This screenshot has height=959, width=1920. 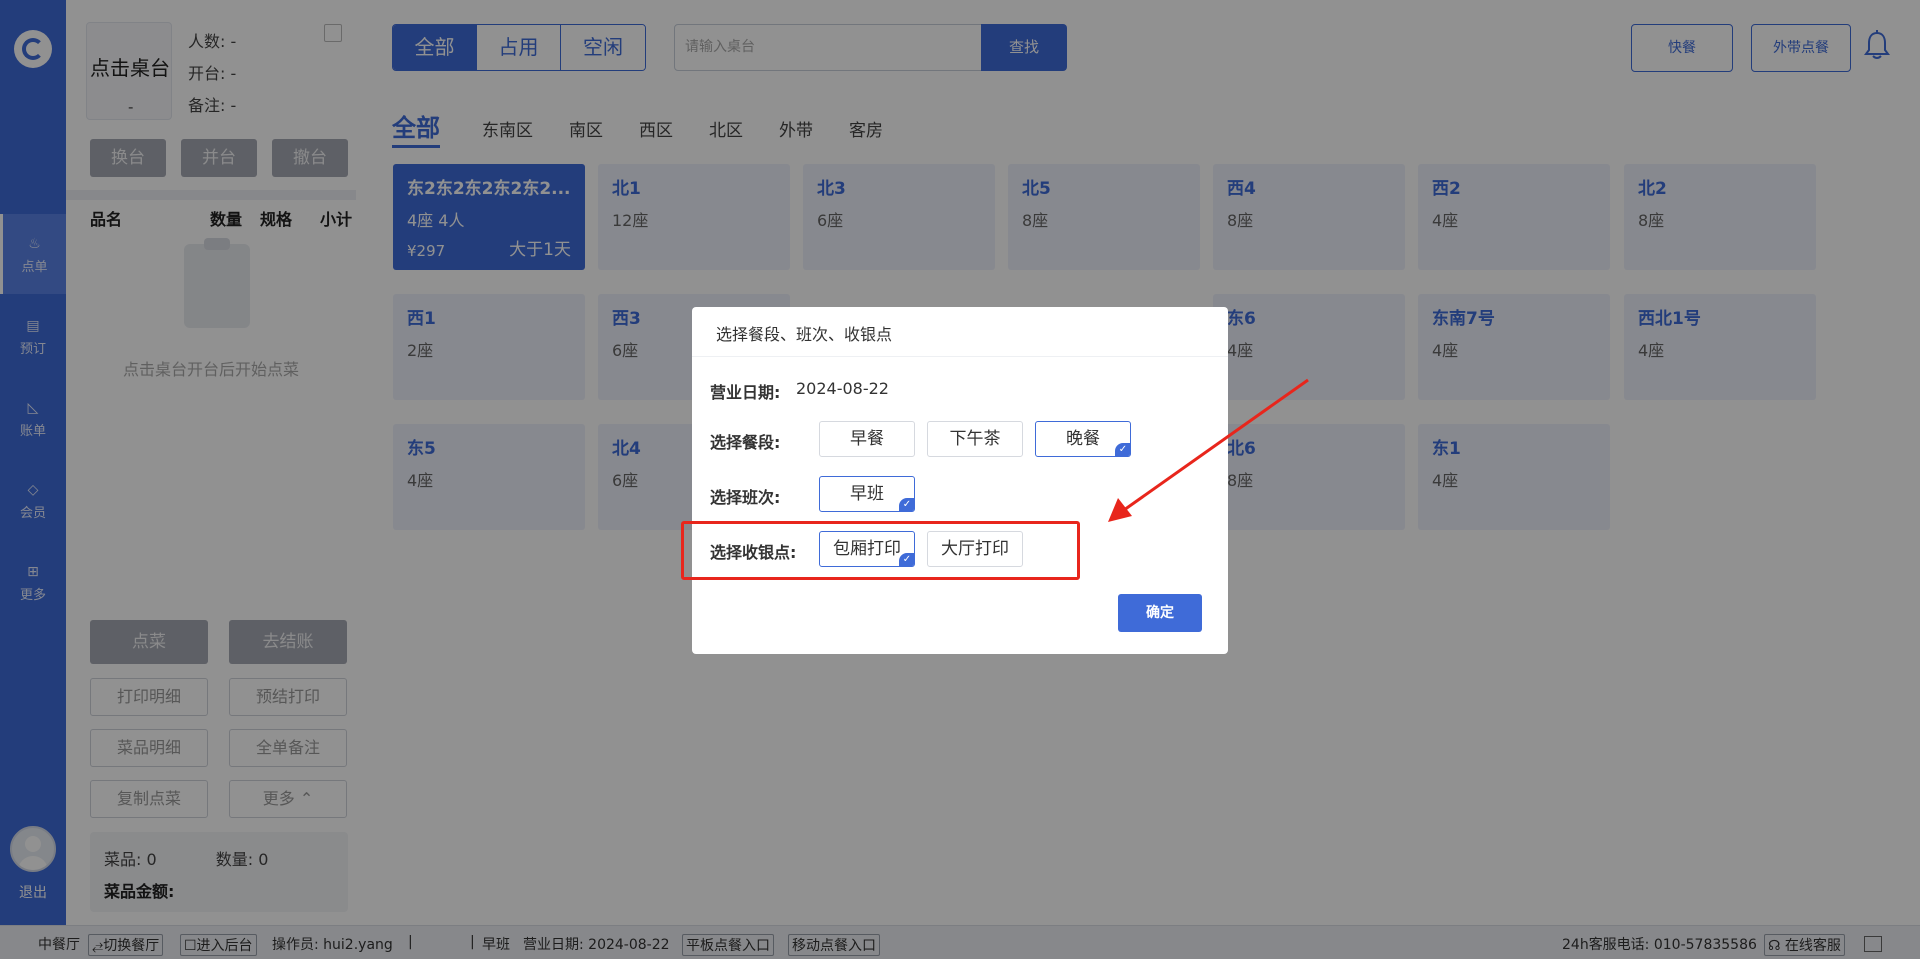 I want to click on date-value: 2024-08-22, so click(x=842, y=388).